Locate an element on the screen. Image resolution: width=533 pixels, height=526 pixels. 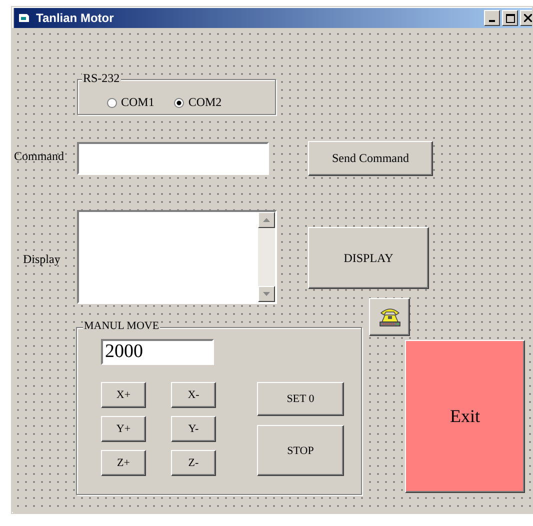
exit-button: Exit is located at coordinates (465, 416).